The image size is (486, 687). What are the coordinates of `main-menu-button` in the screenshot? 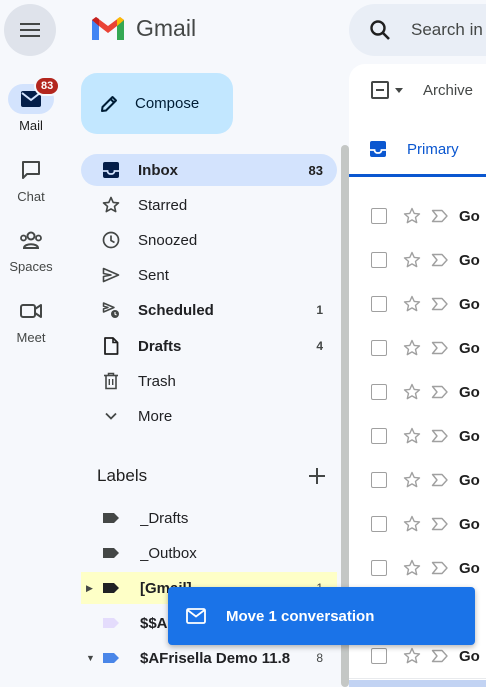 It's located at (30, 30).